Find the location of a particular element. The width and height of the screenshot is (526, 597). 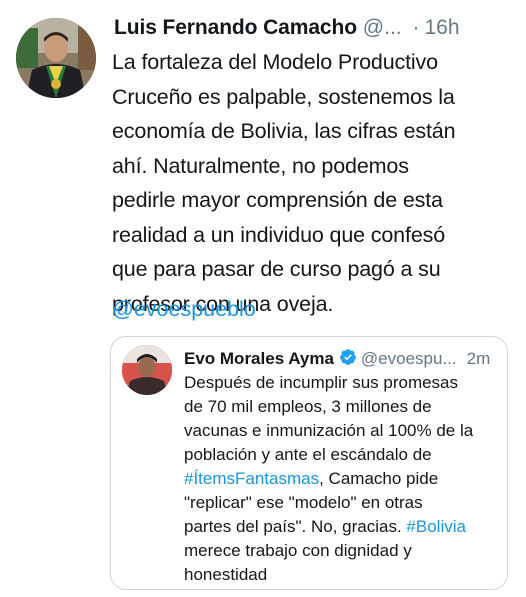

tweet-timestamp: 16h is located at coordinates (441, 27).